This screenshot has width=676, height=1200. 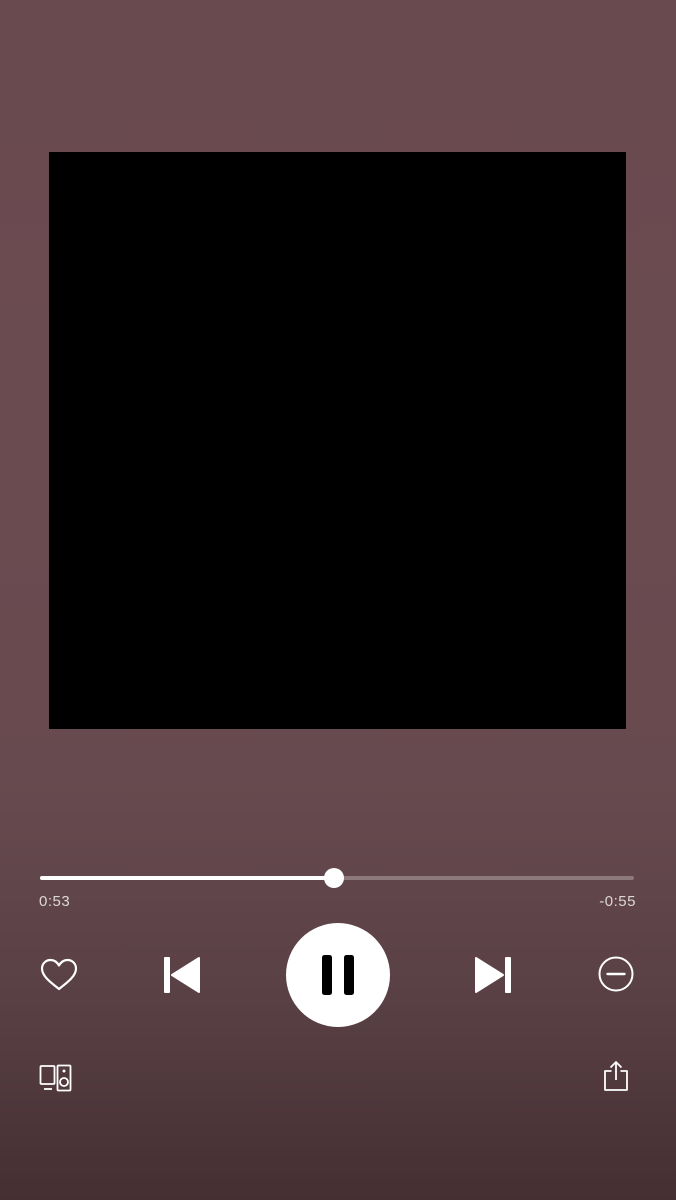 I want to click on like-button, so click(x=59, y=975).